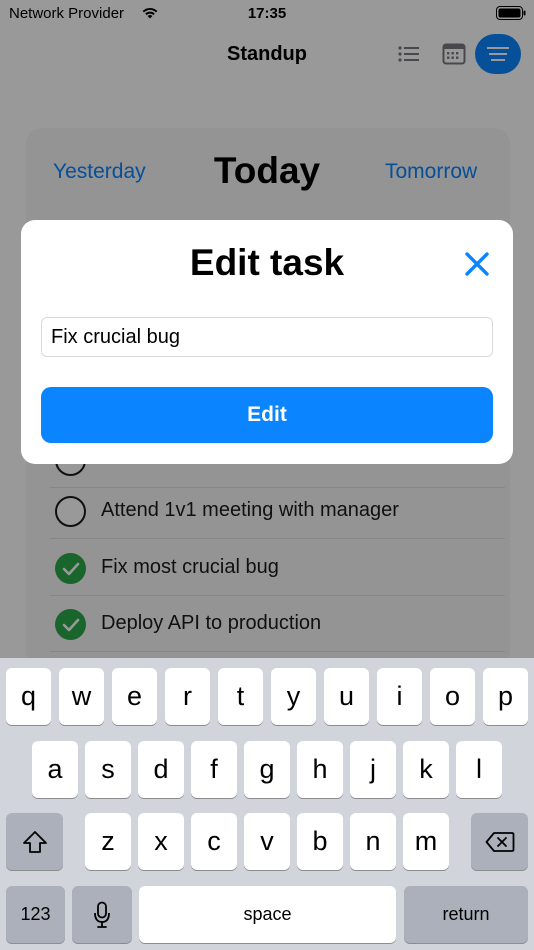 This screenshot has height=950, width=534. I want to click on edit-button: Edit, so click(267, 415).